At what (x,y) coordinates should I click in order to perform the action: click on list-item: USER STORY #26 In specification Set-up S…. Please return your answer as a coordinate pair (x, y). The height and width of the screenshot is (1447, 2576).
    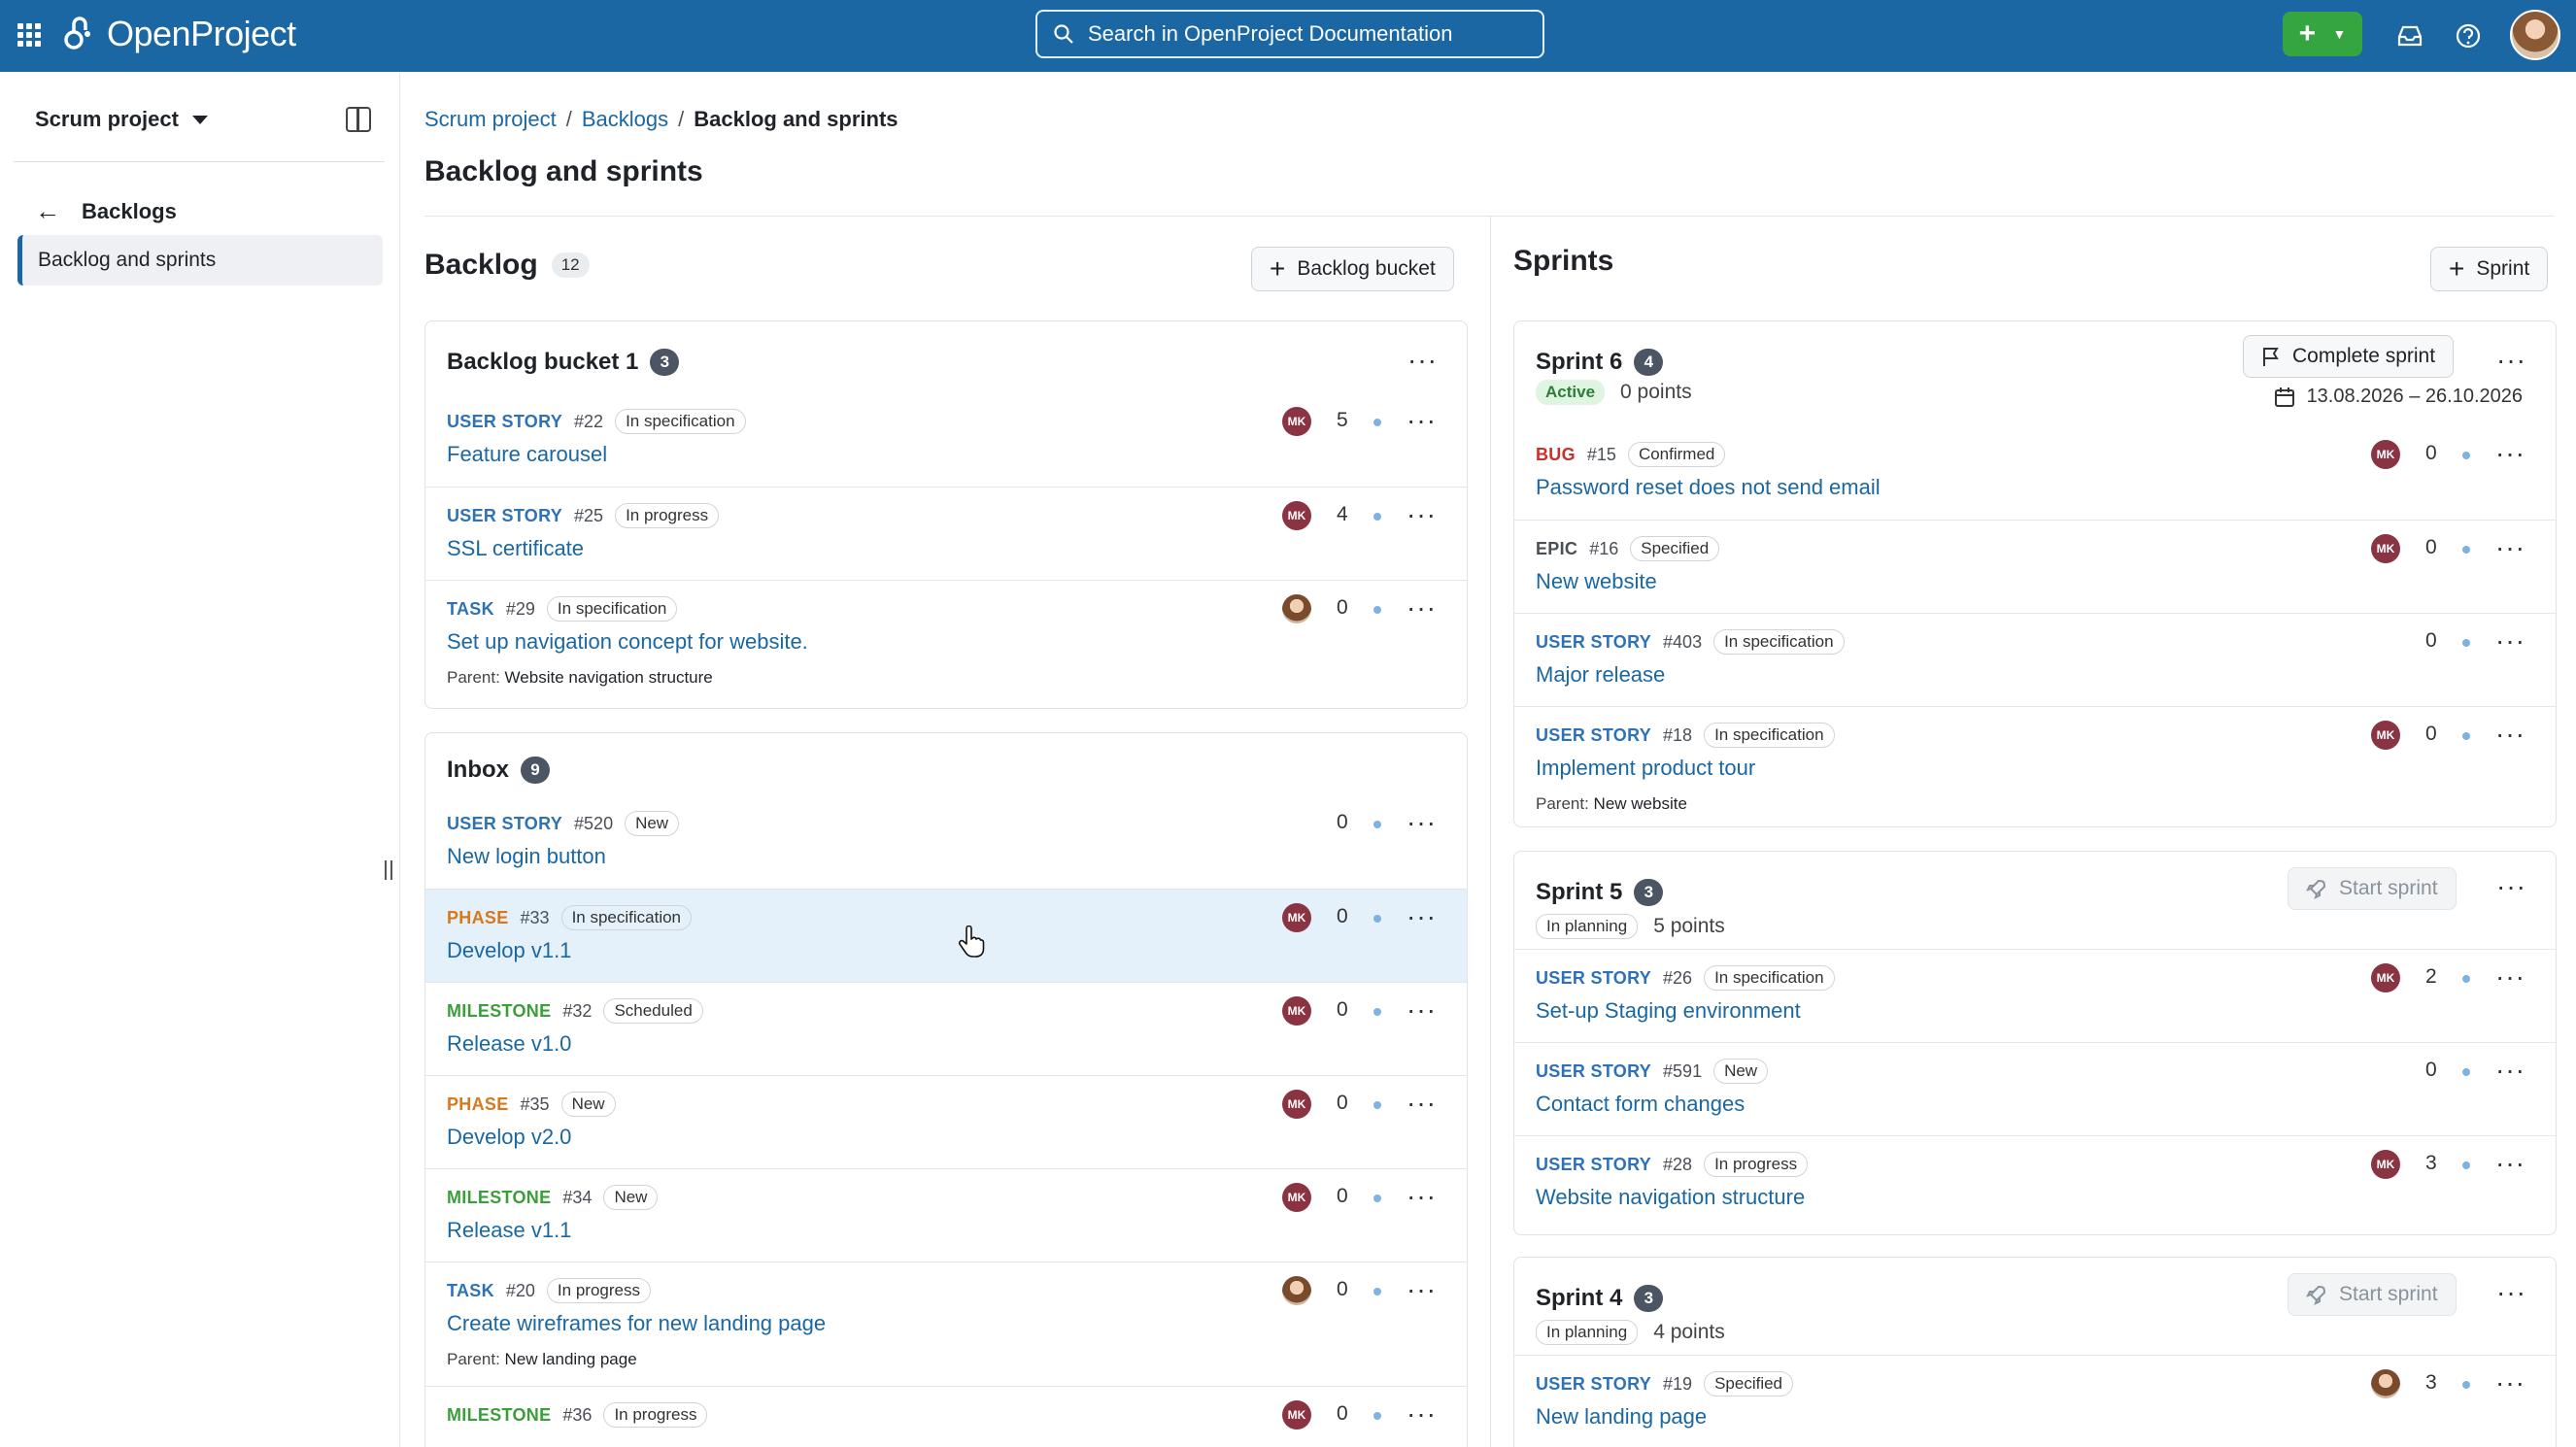
    Looking at the image, I should click on (2035, 995).